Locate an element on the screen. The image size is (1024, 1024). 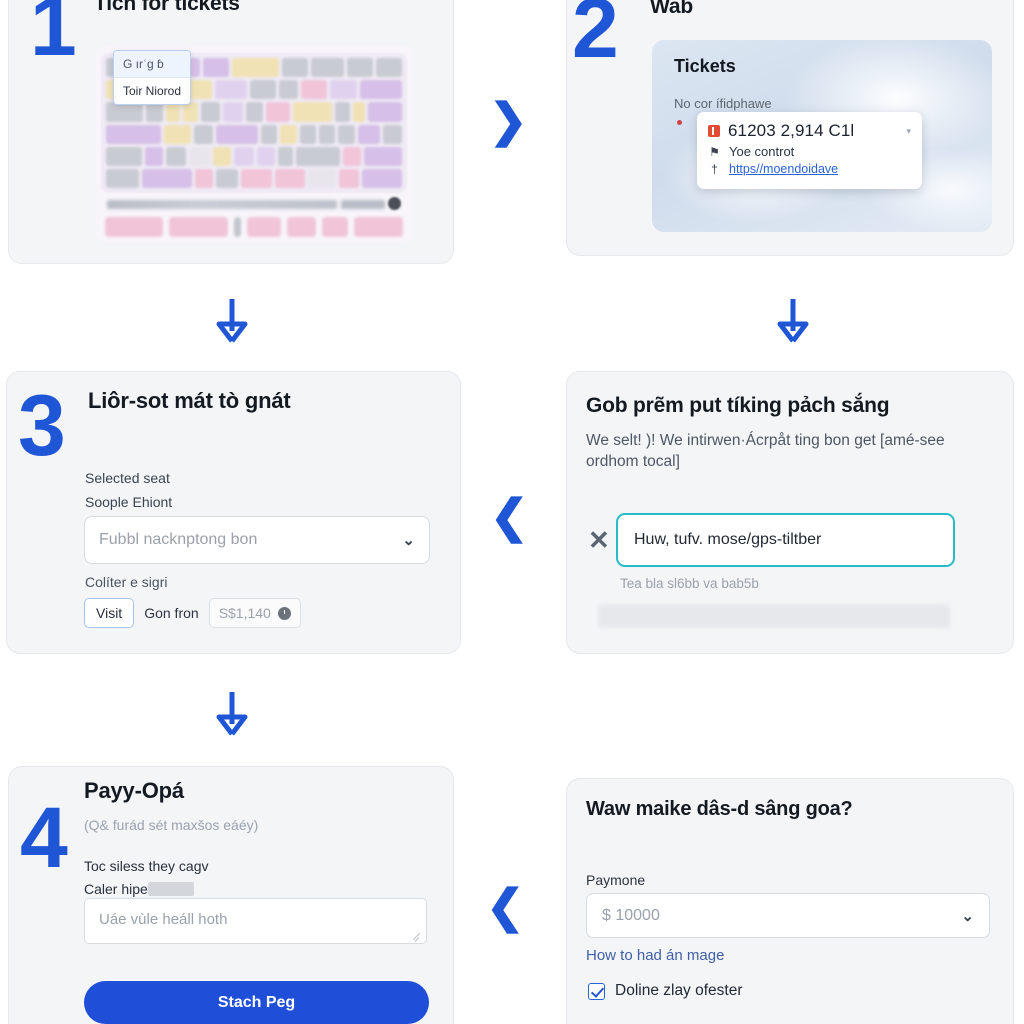
selected-seat-label: Selected seat is located at coordinates (127, 478).